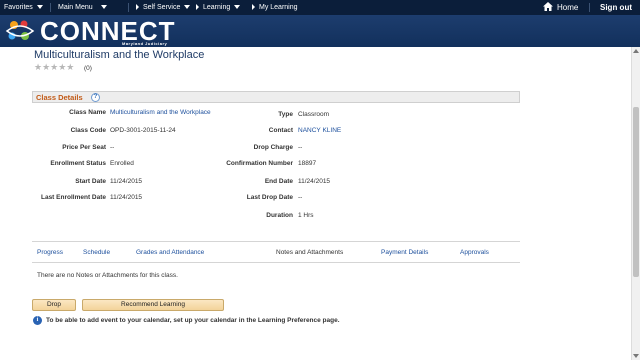 The width and height of the screenshot is (640, 360). I want to click on info-icon: i, so click(37, 320).